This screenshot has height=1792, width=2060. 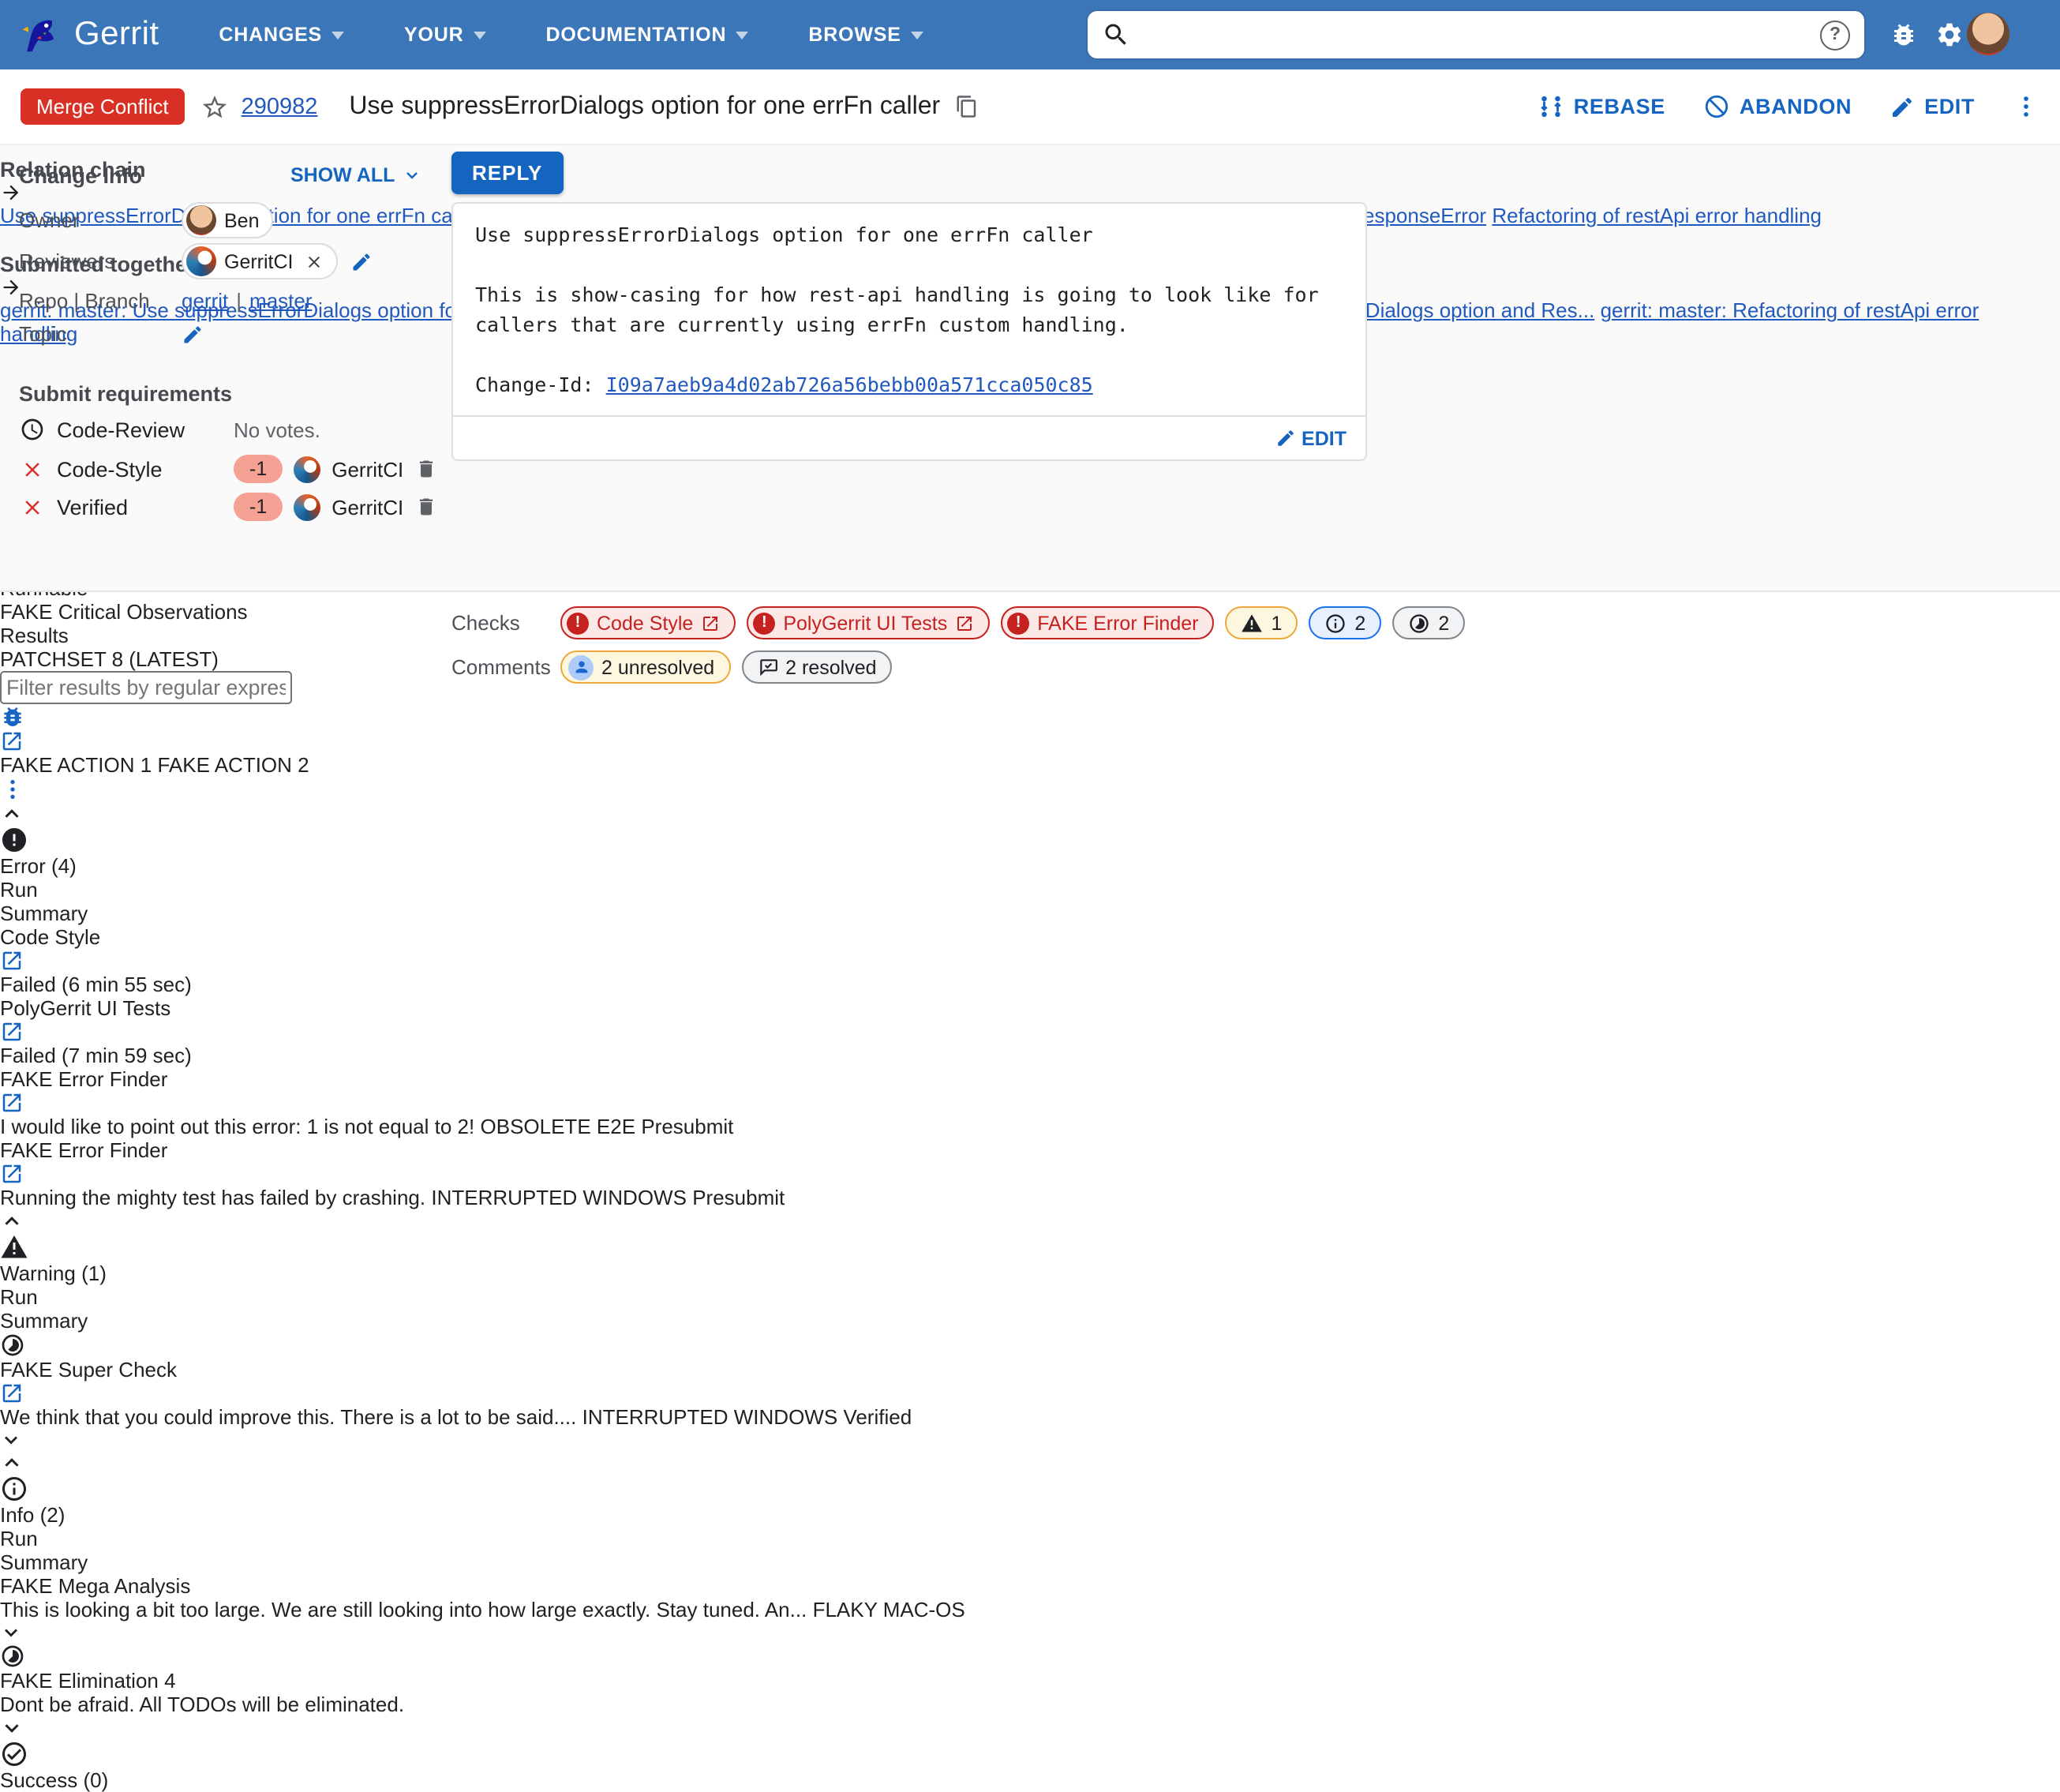 I want to click on fake-action-2-button: FAKE ACTION 2, so click(x=233, y=765).